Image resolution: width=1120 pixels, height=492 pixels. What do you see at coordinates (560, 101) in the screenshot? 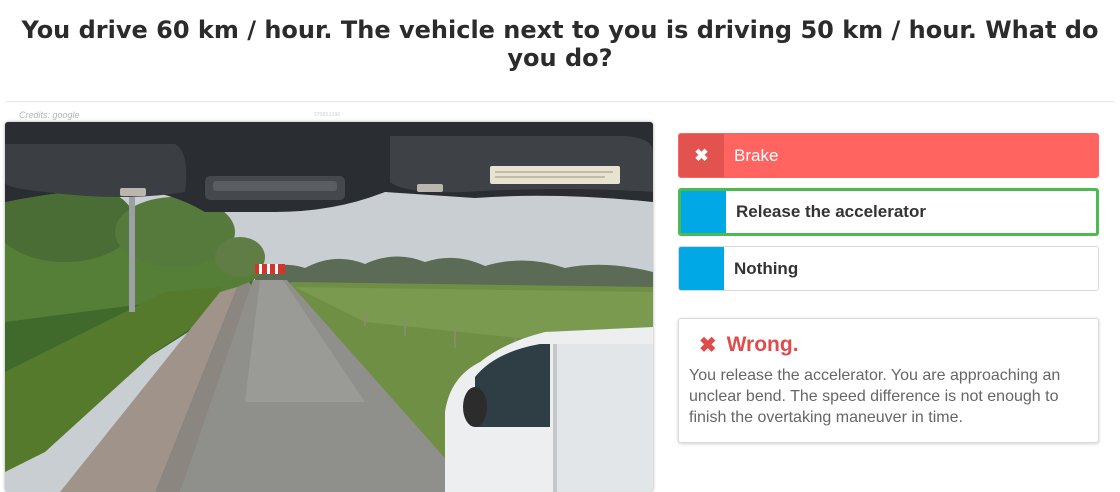
I see `divider` at bounding box center [560, 101].